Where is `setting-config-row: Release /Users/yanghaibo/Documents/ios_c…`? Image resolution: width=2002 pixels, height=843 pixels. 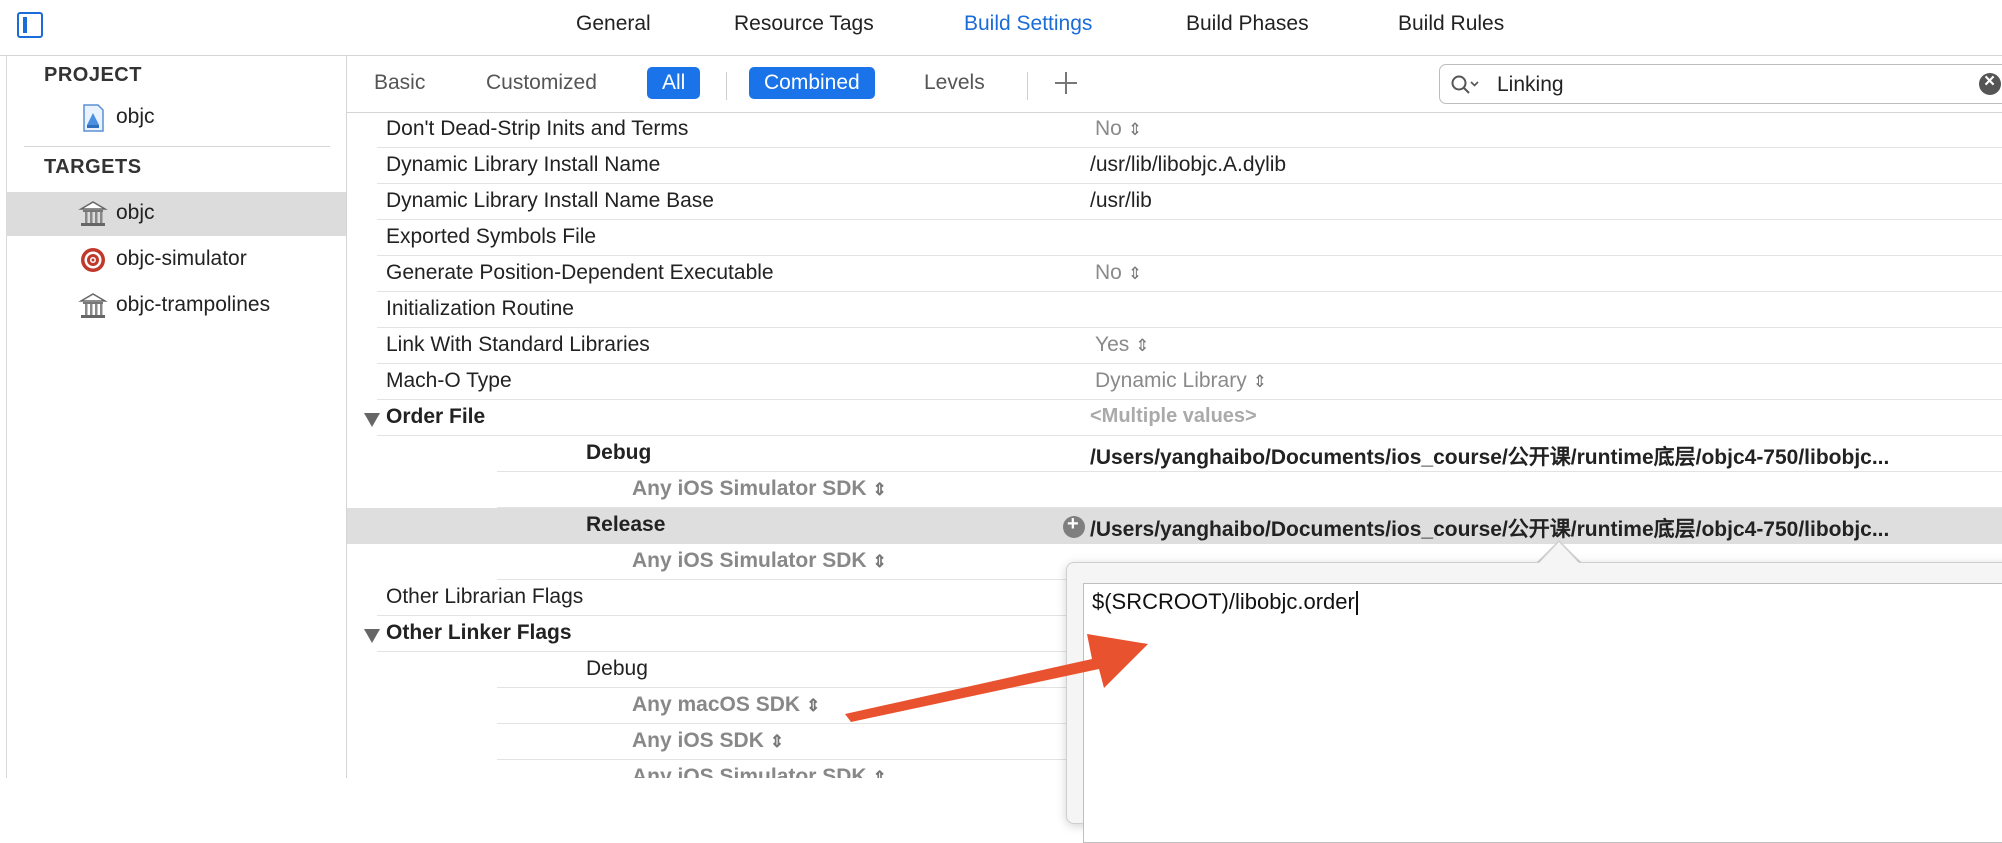
setting-config-row: Release /Users/yanghaibo/Documents/ios_c… is located at coordinates (1174, 526).